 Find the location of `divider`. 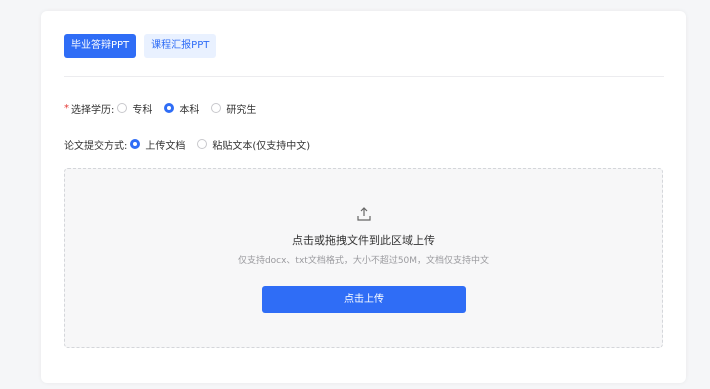

divider is located at coordinates (364, 76).